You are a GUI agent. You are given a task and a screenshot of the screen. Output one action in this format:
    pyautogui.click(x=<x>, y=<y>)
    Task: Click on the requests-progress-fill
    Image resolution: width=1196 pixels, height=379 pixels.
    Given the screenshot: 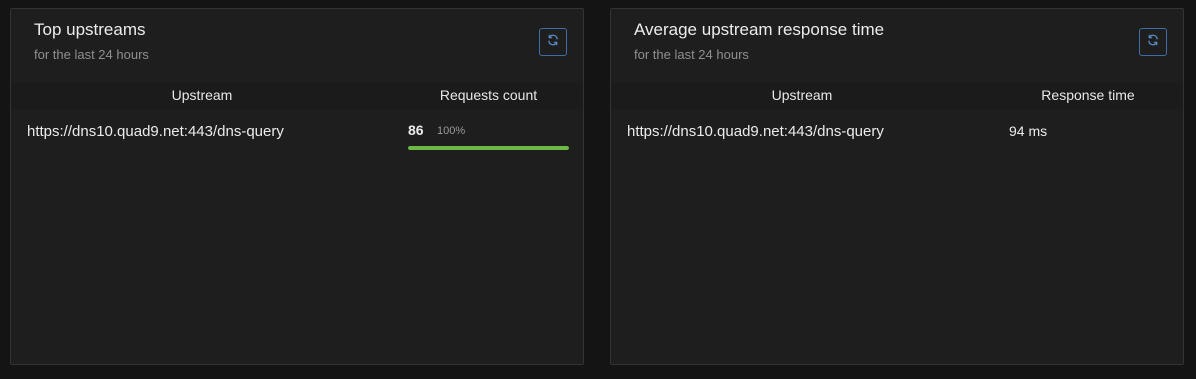 What is the action you would take?
    pyautogui.click(x=488, y=148)
    